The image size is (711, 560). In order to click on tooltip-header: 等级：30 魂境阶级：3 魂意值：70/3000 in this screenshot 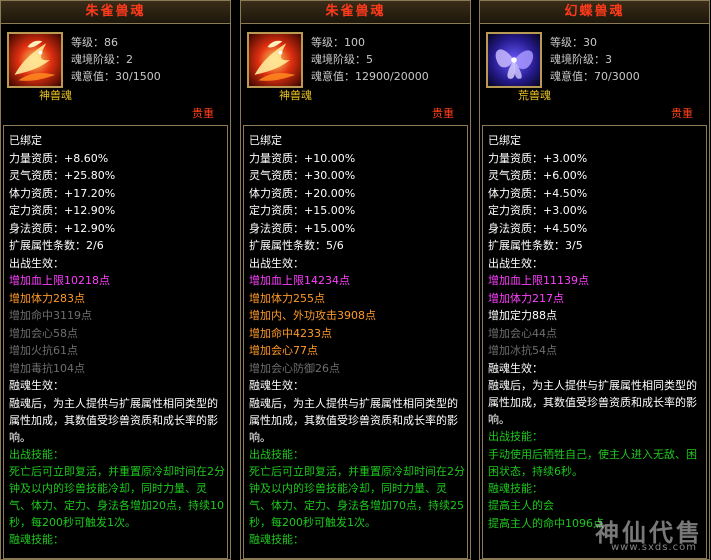, I will do `click(594, 66)`.